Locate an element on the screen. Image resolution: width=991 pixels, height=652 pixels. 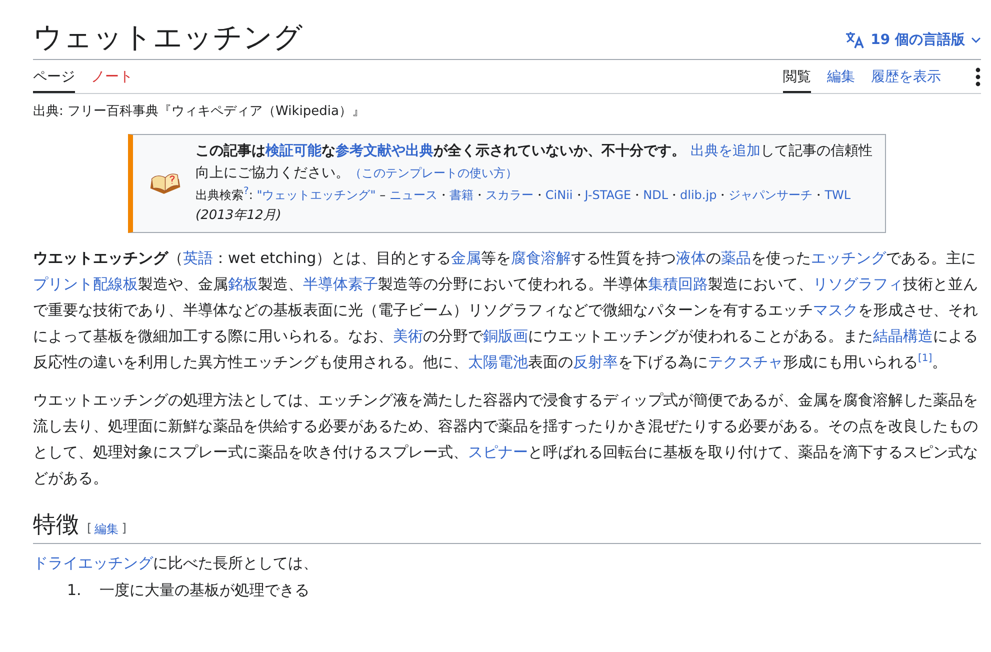
source-search-line: 出典検索$^{?}$: "ウェットエッチング" – ニュース・書籍・スカラー・CiNii・J-STAGE・NDL・dlib.jp・ジャパンサーチ・TWL is located at coordinates (524, 195).